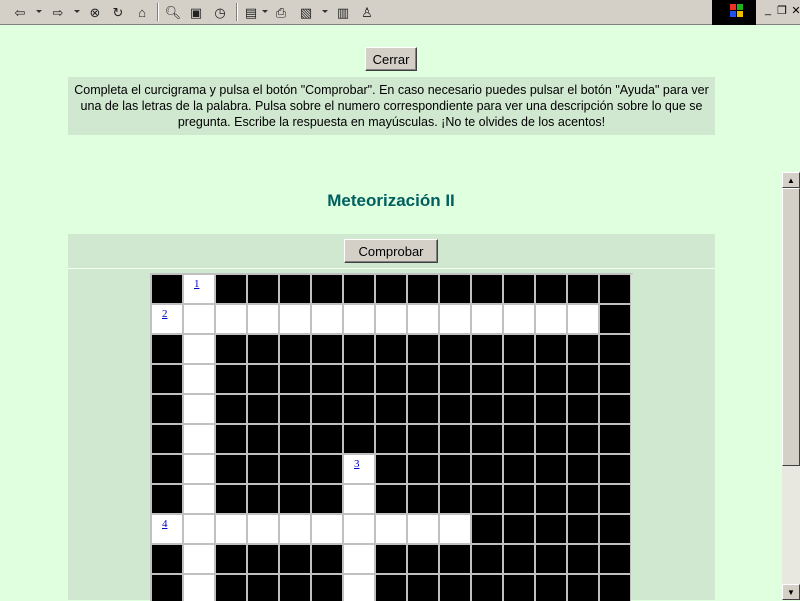 This screenshot has height=601, width=800. What do you see at coordinates (791, 592) in the screenshot?
I see `scroll-down-icon: ▼` at bounding box center [791, 592].